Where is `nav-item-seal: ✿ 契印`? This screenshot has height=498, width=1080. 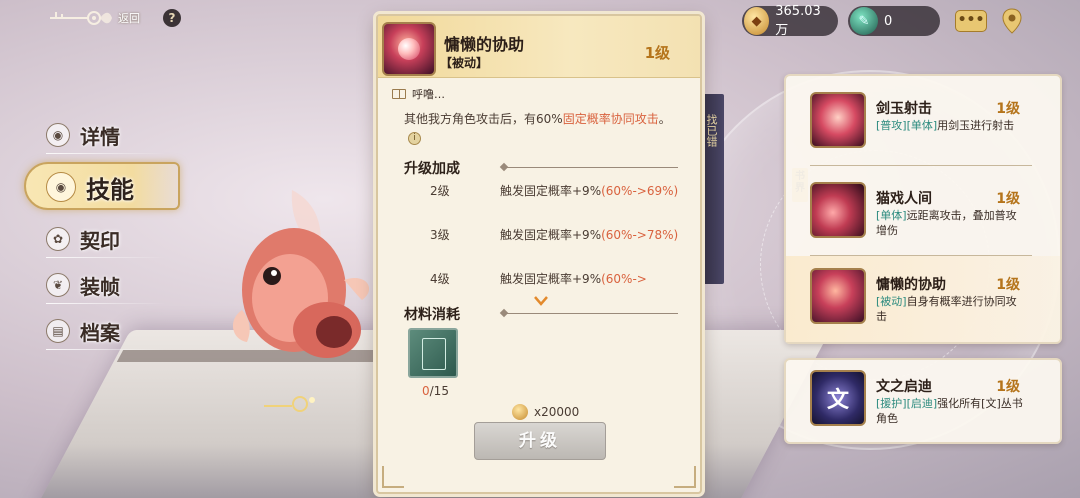 nav-item-seal: ✿ 契印 is located at coordinates (104, 239).